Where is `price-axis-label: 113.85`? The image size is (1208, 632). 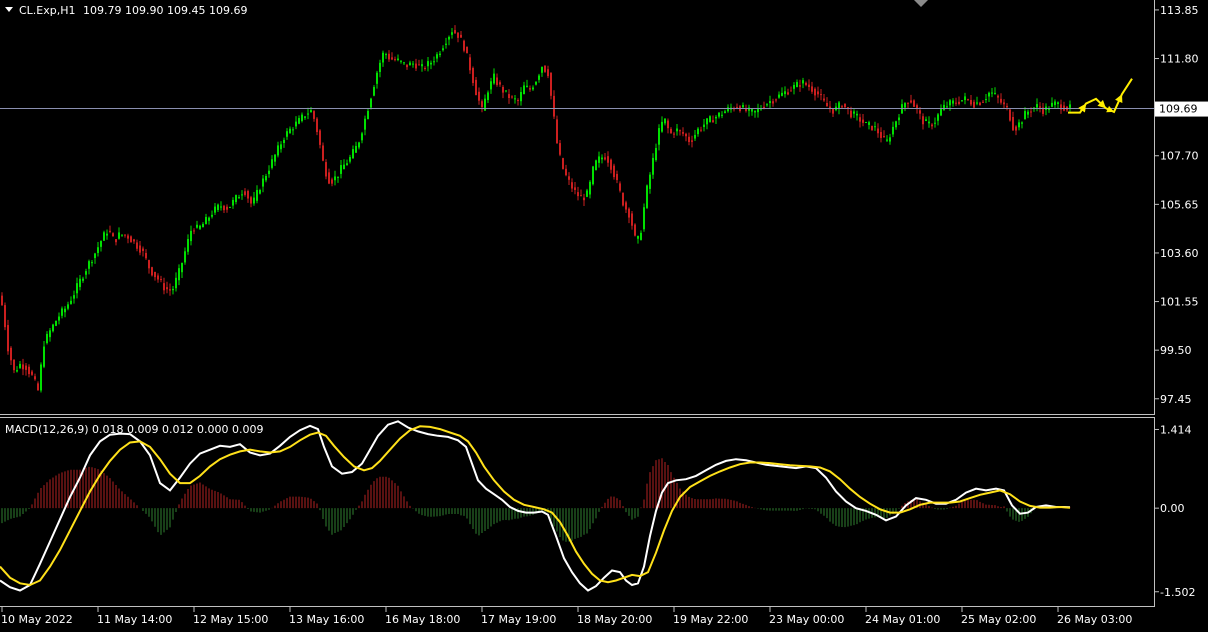 price-axis-label: 113.85 is located at coordinates (1179, 10).